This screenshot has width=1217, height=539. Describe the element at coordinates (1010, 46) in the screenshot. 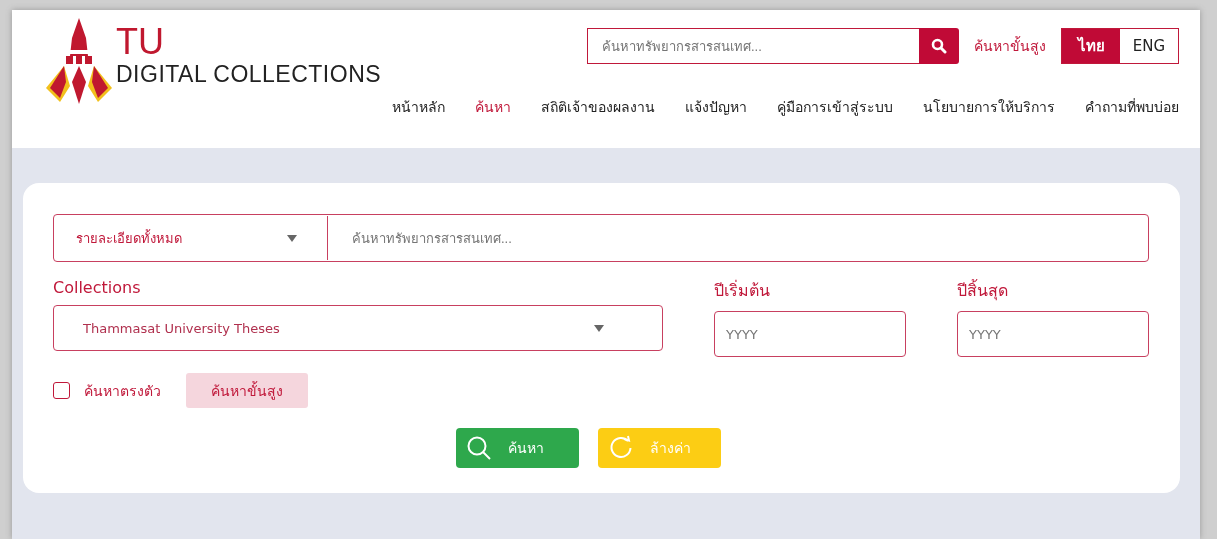

I see `advanced-search-link: ค้นหาขั้นสูง` at that location.